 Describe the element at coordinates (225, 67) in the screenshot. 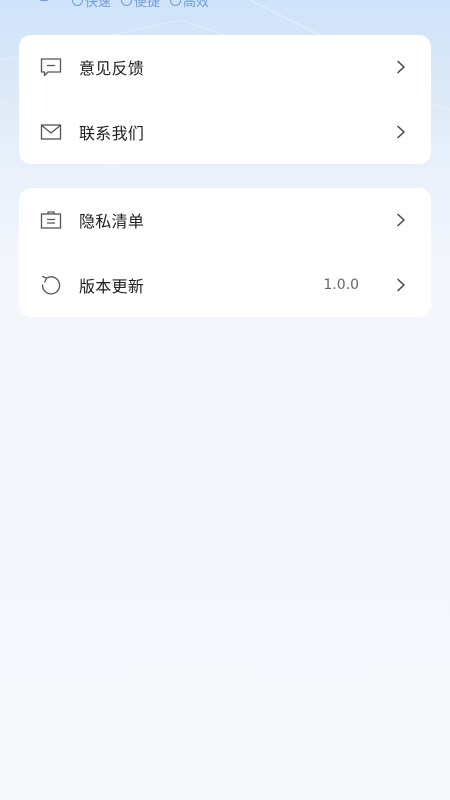

I see `menu-item-feedback: 意见反馈` at that location.